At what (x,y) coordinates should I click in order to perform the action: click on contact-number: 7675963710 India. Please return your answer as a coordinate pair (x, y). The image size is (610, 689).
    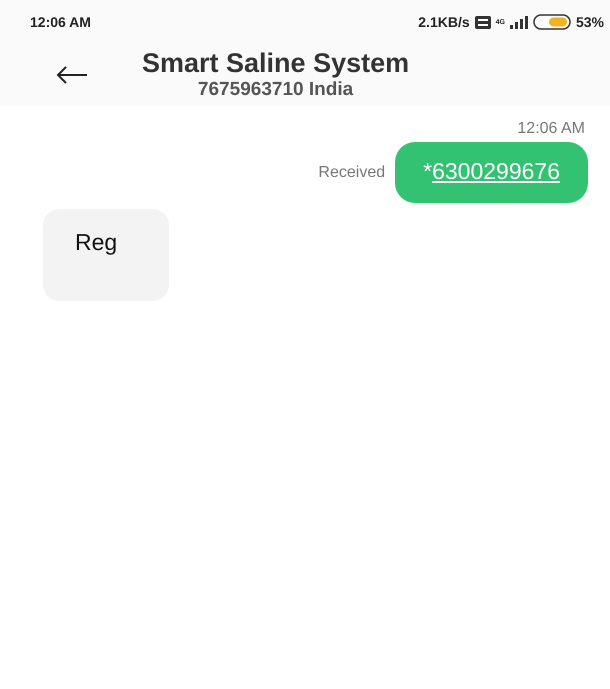
    Looking at the image, I should click on (276, 90).